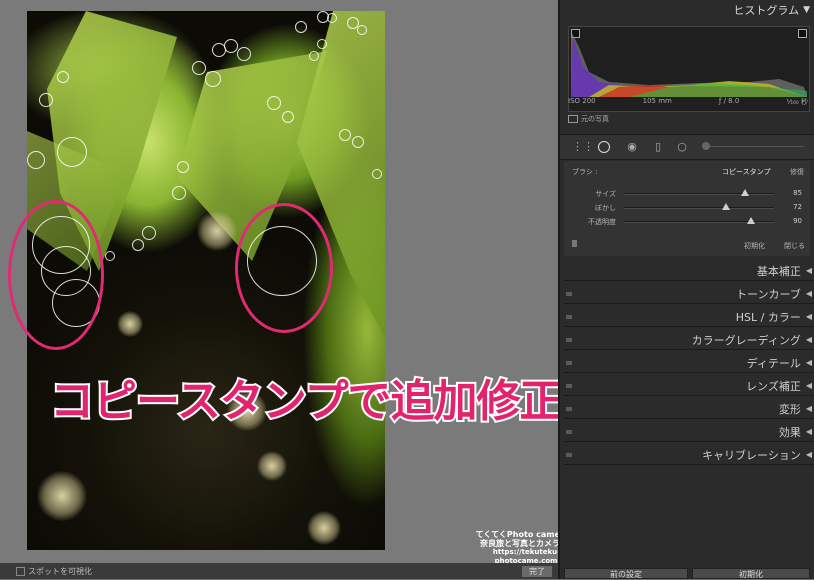  I want to click on previous-settings-button: 前の設定, so click(626, 573).